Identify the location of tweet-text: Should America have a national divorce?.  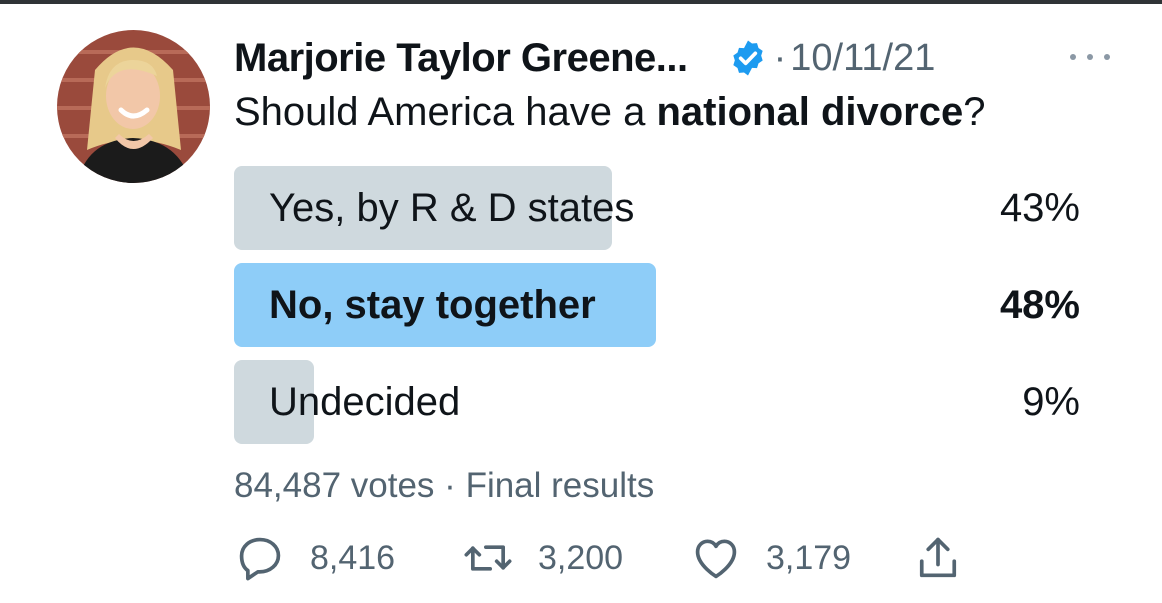
(609, 112).